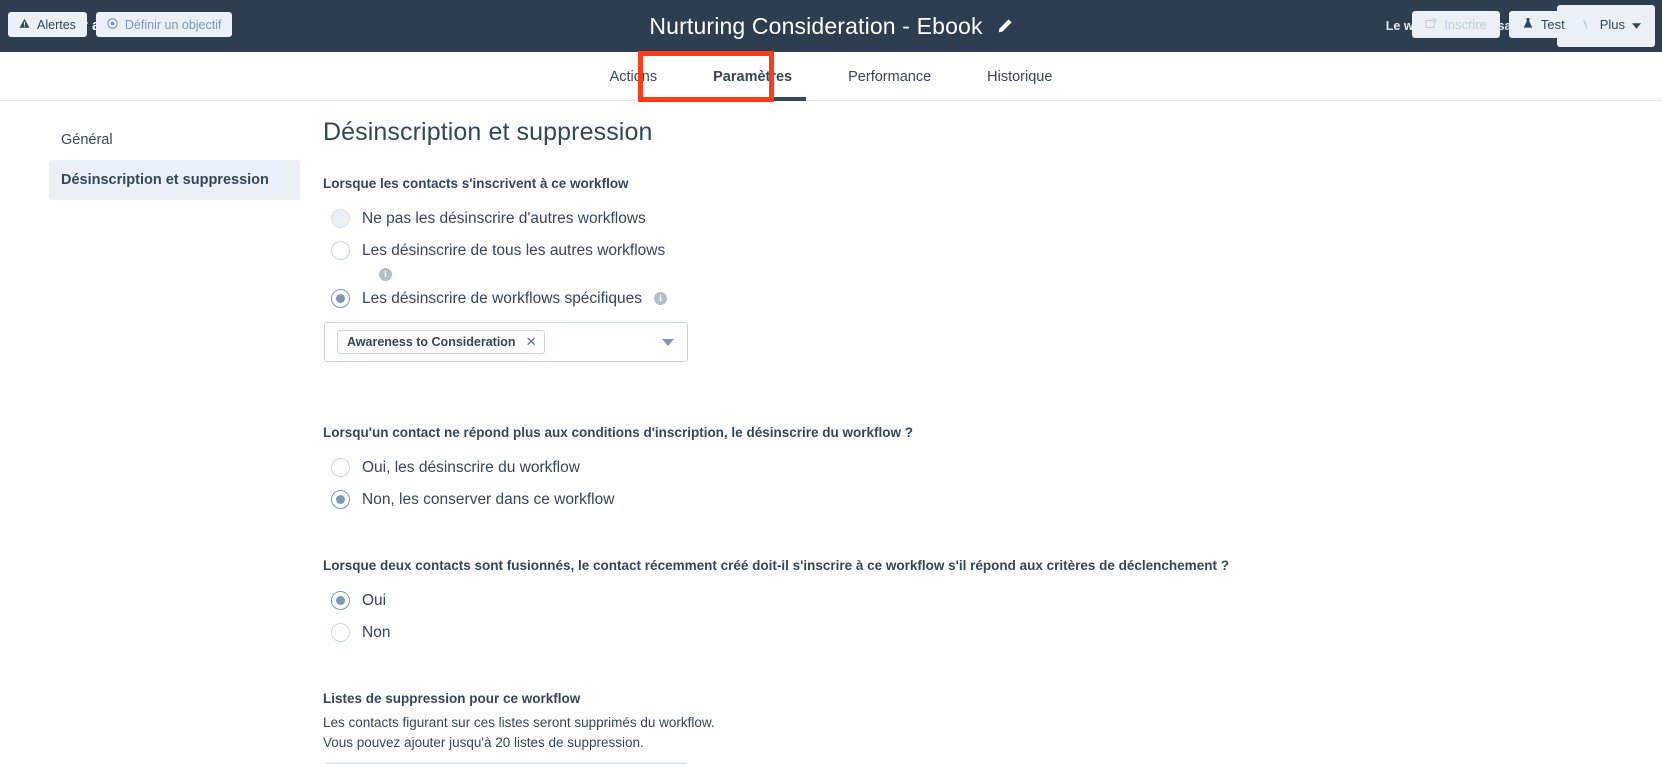  Describe the element at coordinates (927, 633) in the screenshot. I see `radio-option-merge-no: Non` at that location.